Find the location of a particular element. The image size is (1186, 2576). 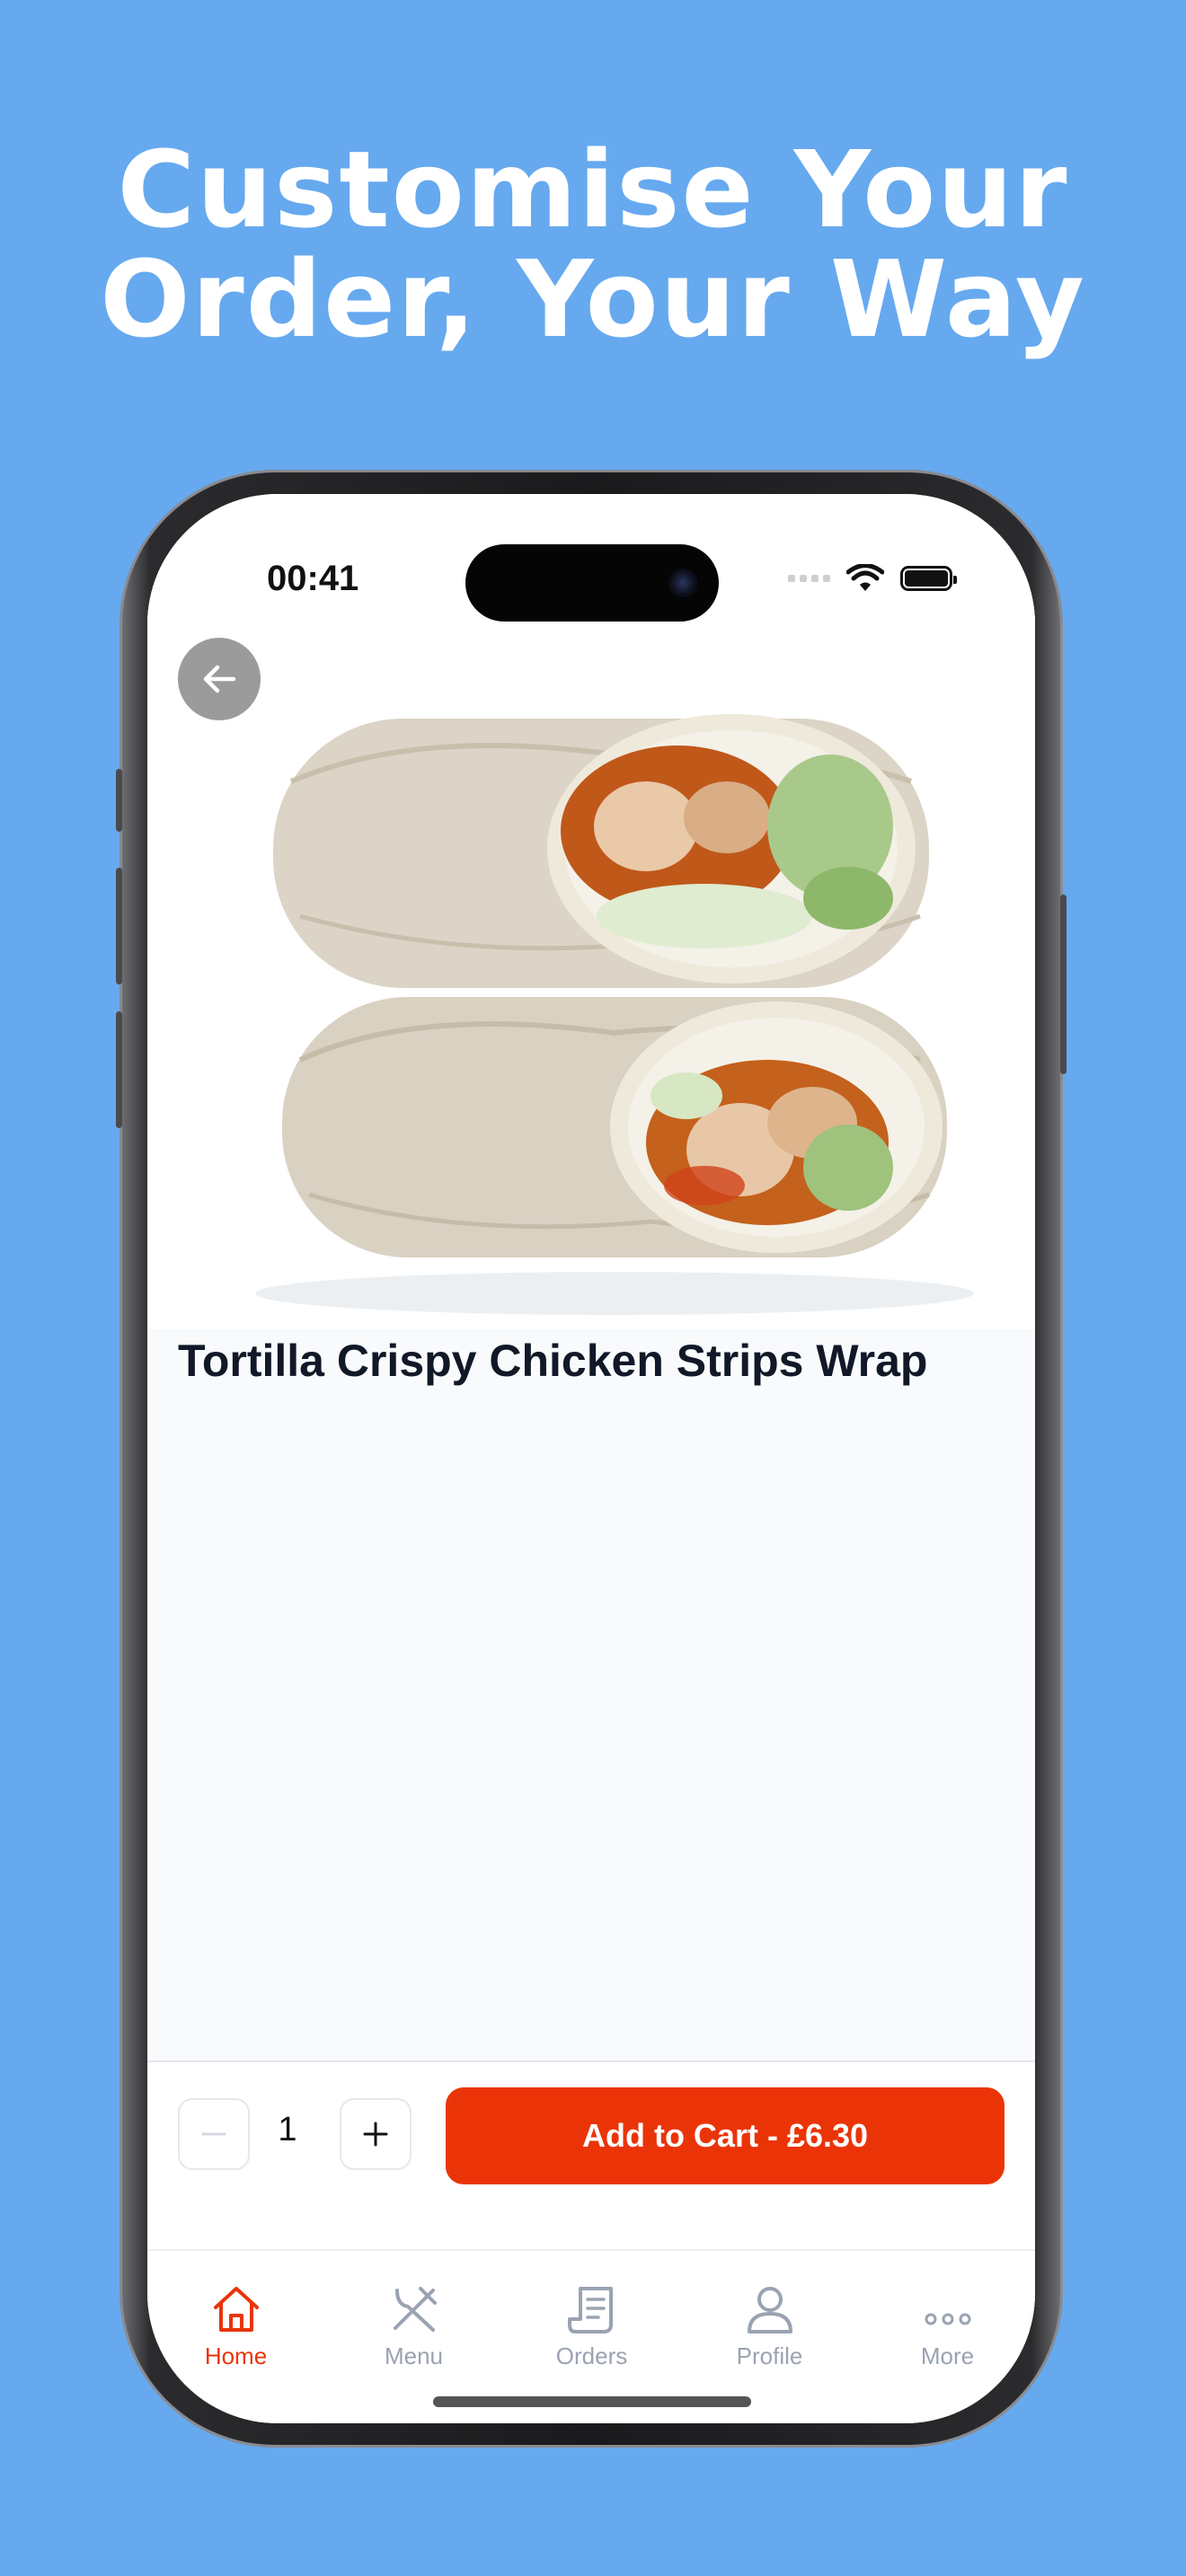

back-button is located at coordinates (219, 679).